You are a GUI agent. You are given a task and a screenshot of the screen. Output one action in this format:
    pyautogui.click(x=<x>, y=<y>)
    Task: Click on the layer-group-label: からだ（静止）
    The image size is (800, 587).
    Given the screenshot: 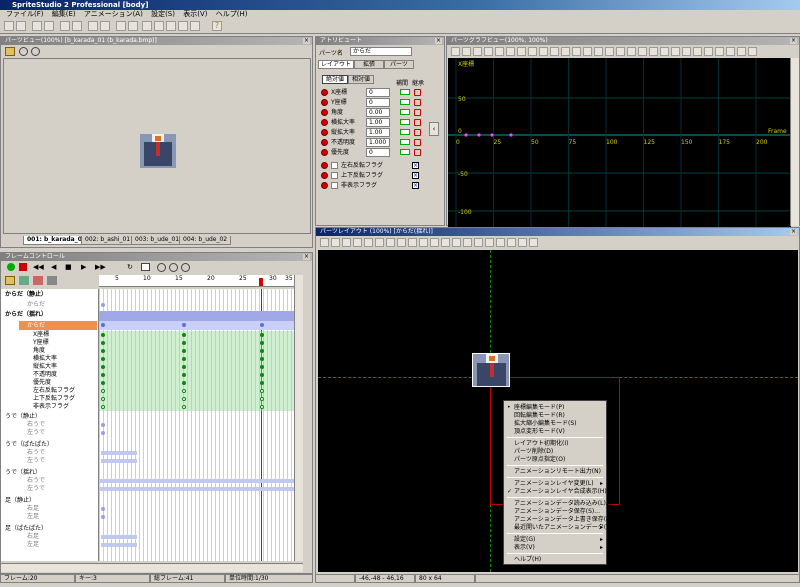 What is the action you would take?
    pyautogui.click(x=26, y=295)
    